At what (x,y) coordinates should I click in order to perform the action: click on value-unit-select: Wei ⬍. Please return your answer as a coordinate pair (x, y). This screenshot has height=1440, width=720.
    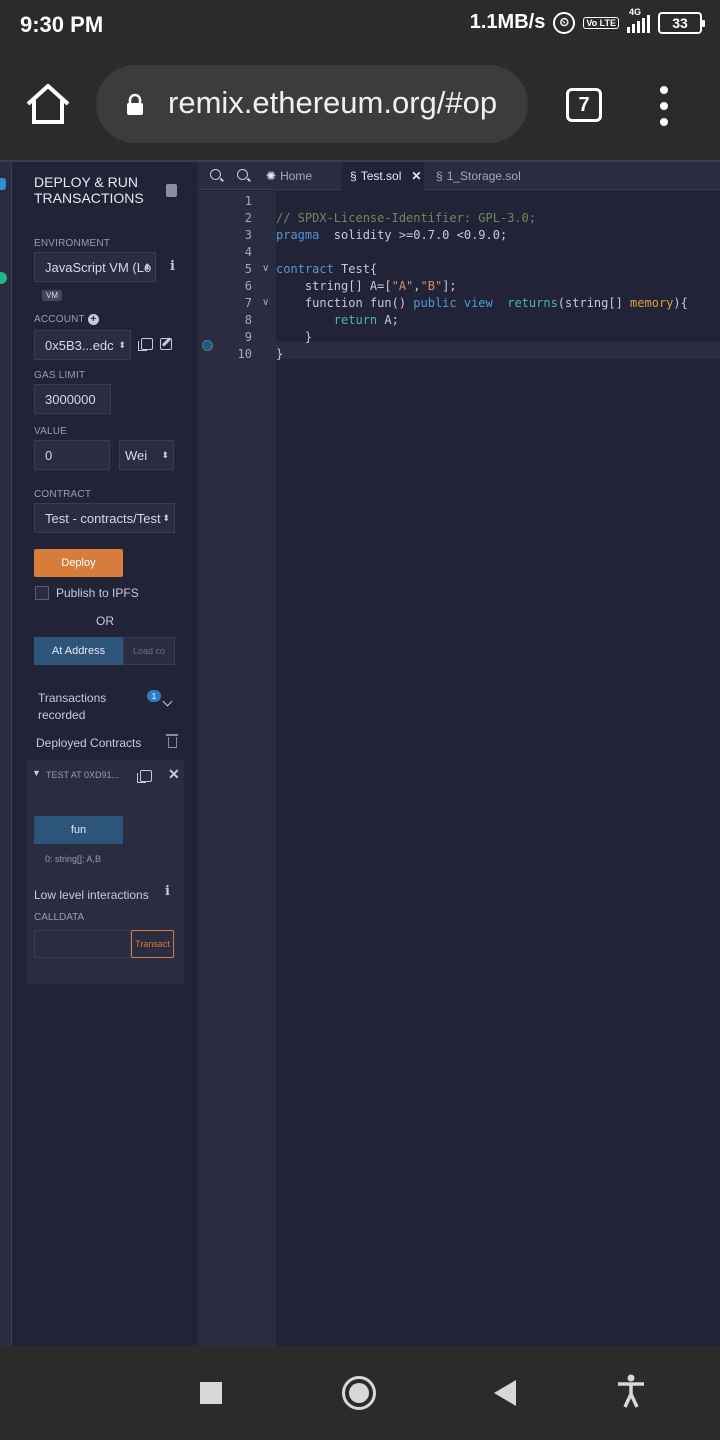
    Looking at the image, I should click on (146, 455).